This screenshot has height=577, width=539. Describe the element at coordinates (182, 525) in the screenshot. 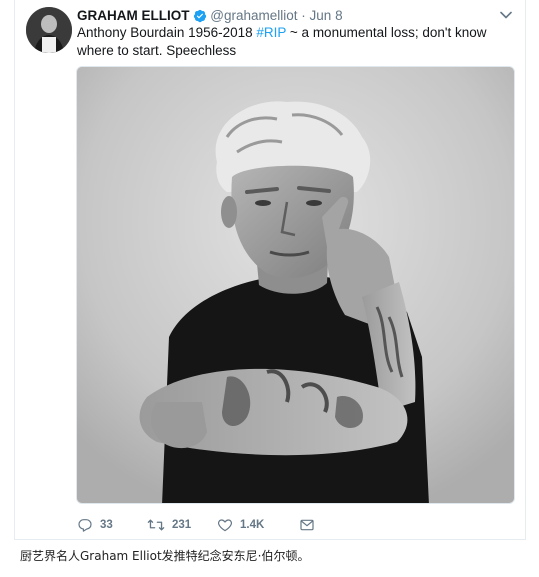

I see `retweet-count: 231` at that location.